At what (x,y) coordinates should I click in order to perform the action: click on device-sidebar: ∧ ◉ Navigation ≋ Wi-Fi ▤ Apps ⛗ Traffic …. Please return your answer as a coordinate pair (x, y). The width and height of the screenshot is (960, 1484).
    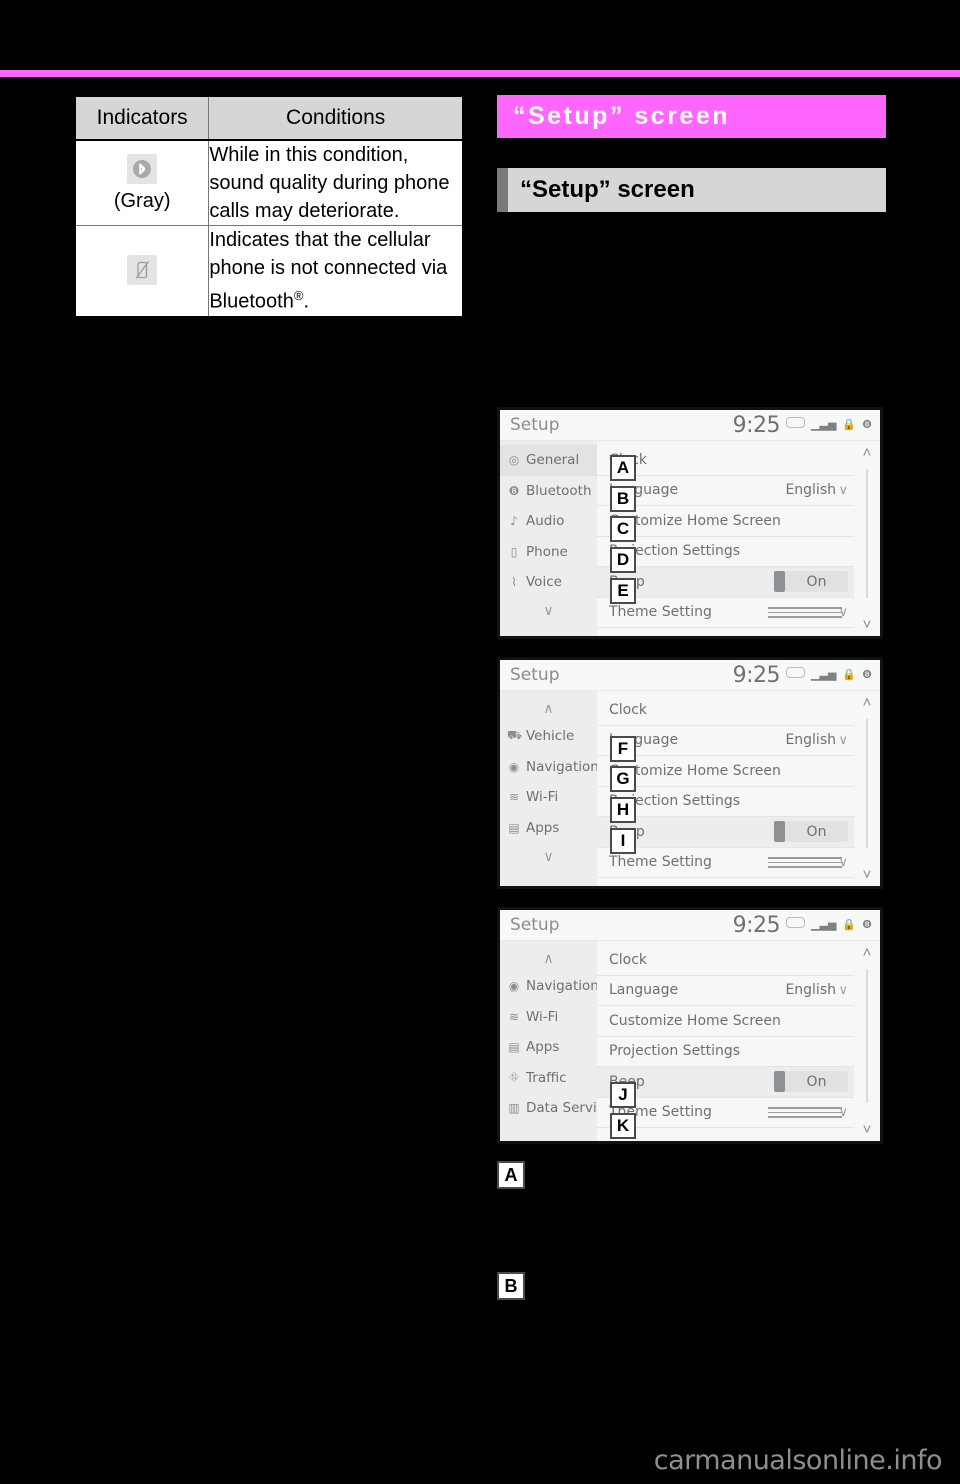
    Looking at the image, I should click on (559, 1041).